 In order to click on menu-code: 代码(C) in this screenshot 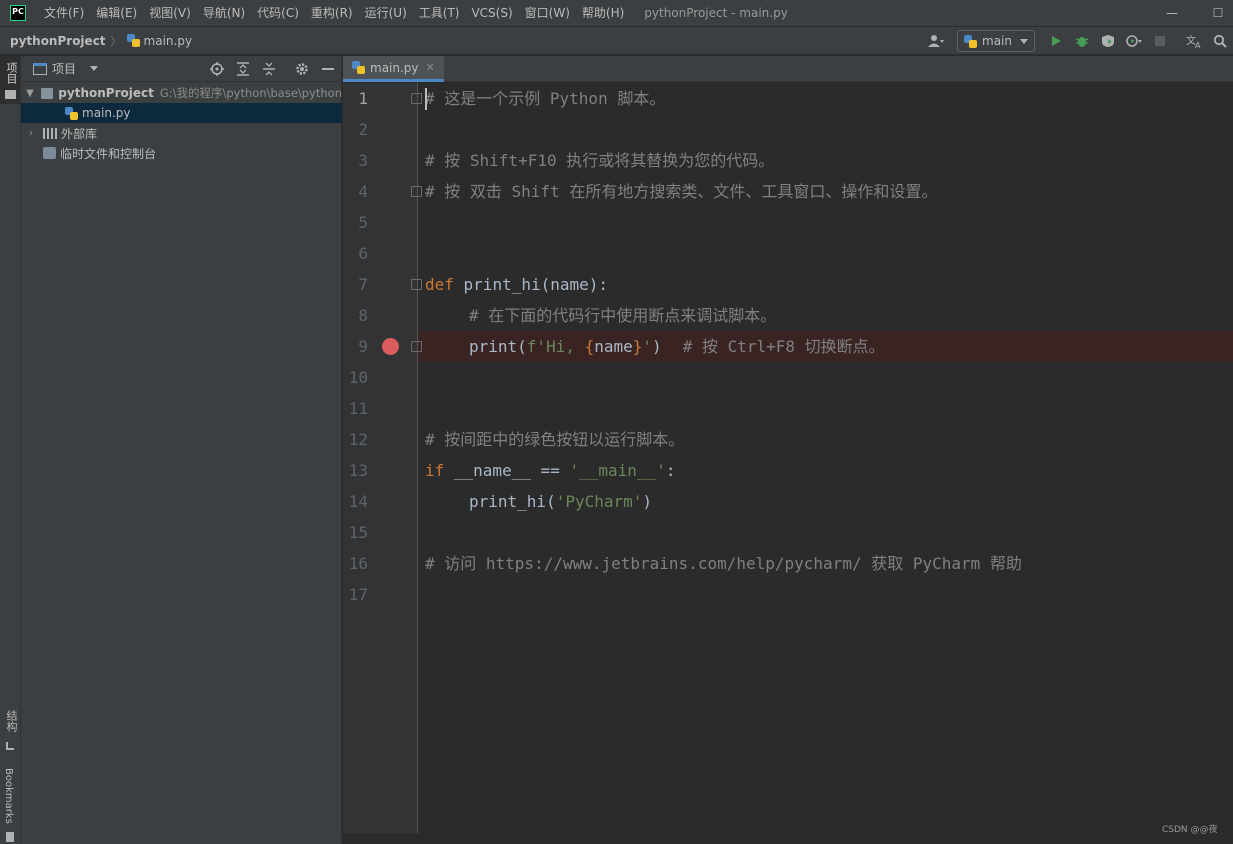, I will do `click(278, 13)`.